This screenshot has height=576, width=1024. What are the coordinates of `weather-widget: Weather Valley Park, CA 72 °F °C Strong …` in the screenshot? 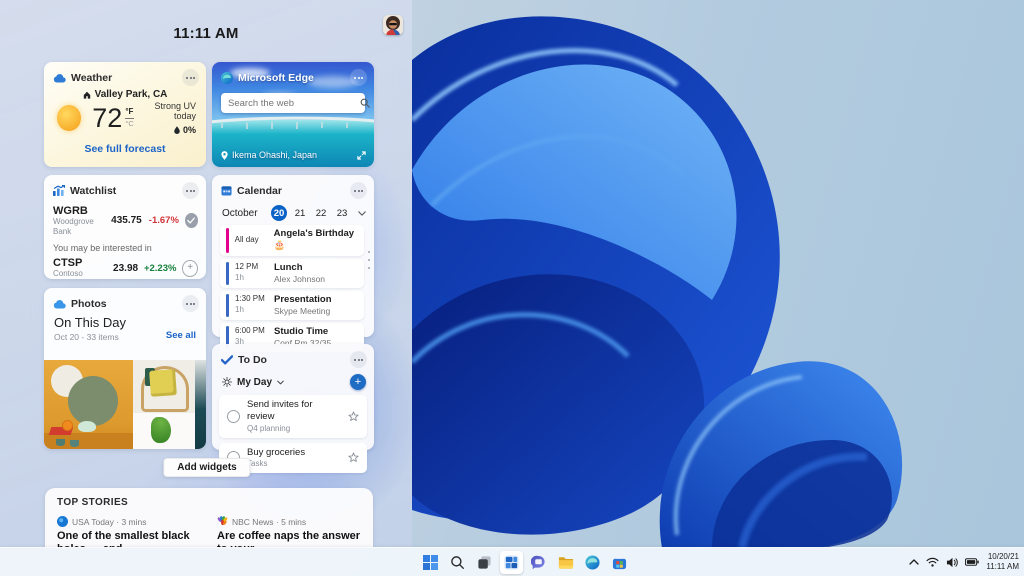 It's located at (125, 114).